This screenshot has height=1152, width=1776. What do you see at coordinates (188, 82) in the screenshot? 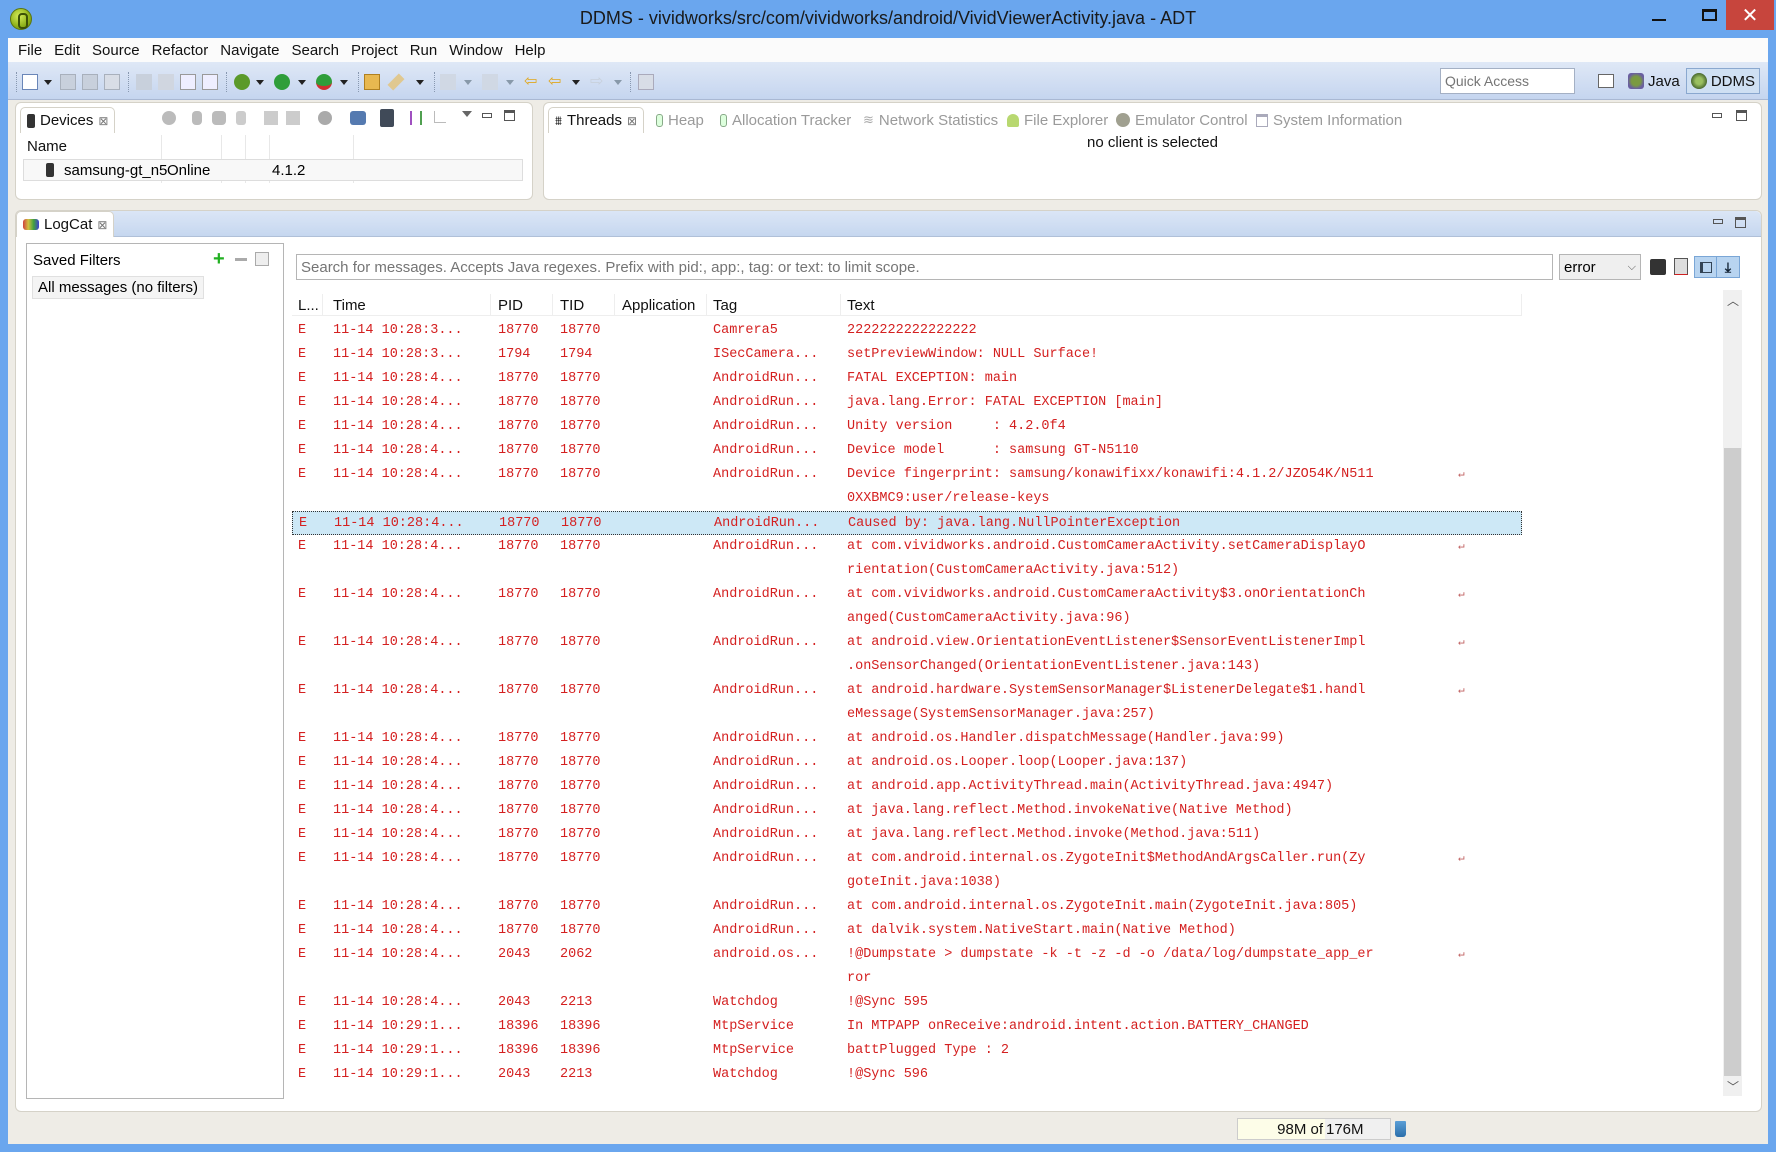
I see `block-selection-icon` at bounding box center [188, 82].